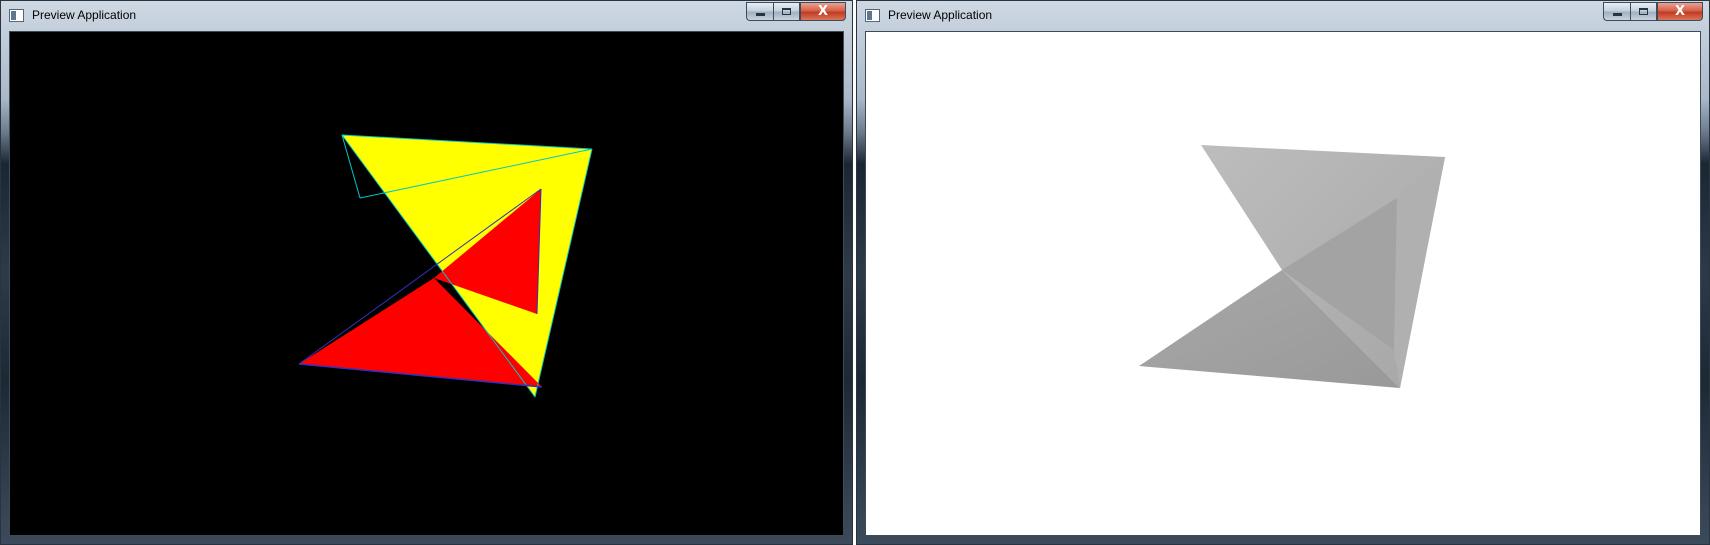 This screenshot has width=1710, height=545. I want to click on bowtie-pyramid-render, so click(445, 266).